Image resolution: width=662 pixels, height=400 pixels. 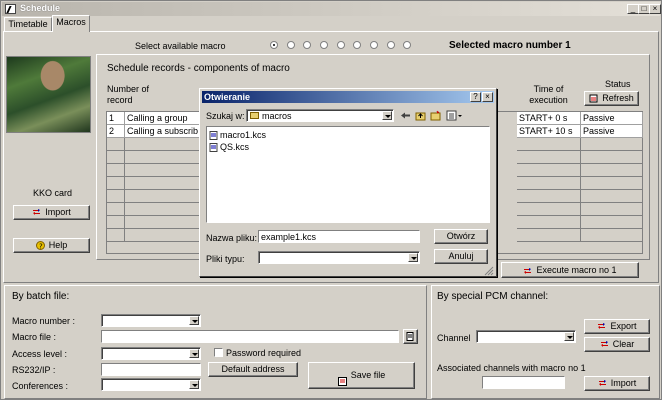 I want to click on look-in-select: macros, so click(x=320, y=115).